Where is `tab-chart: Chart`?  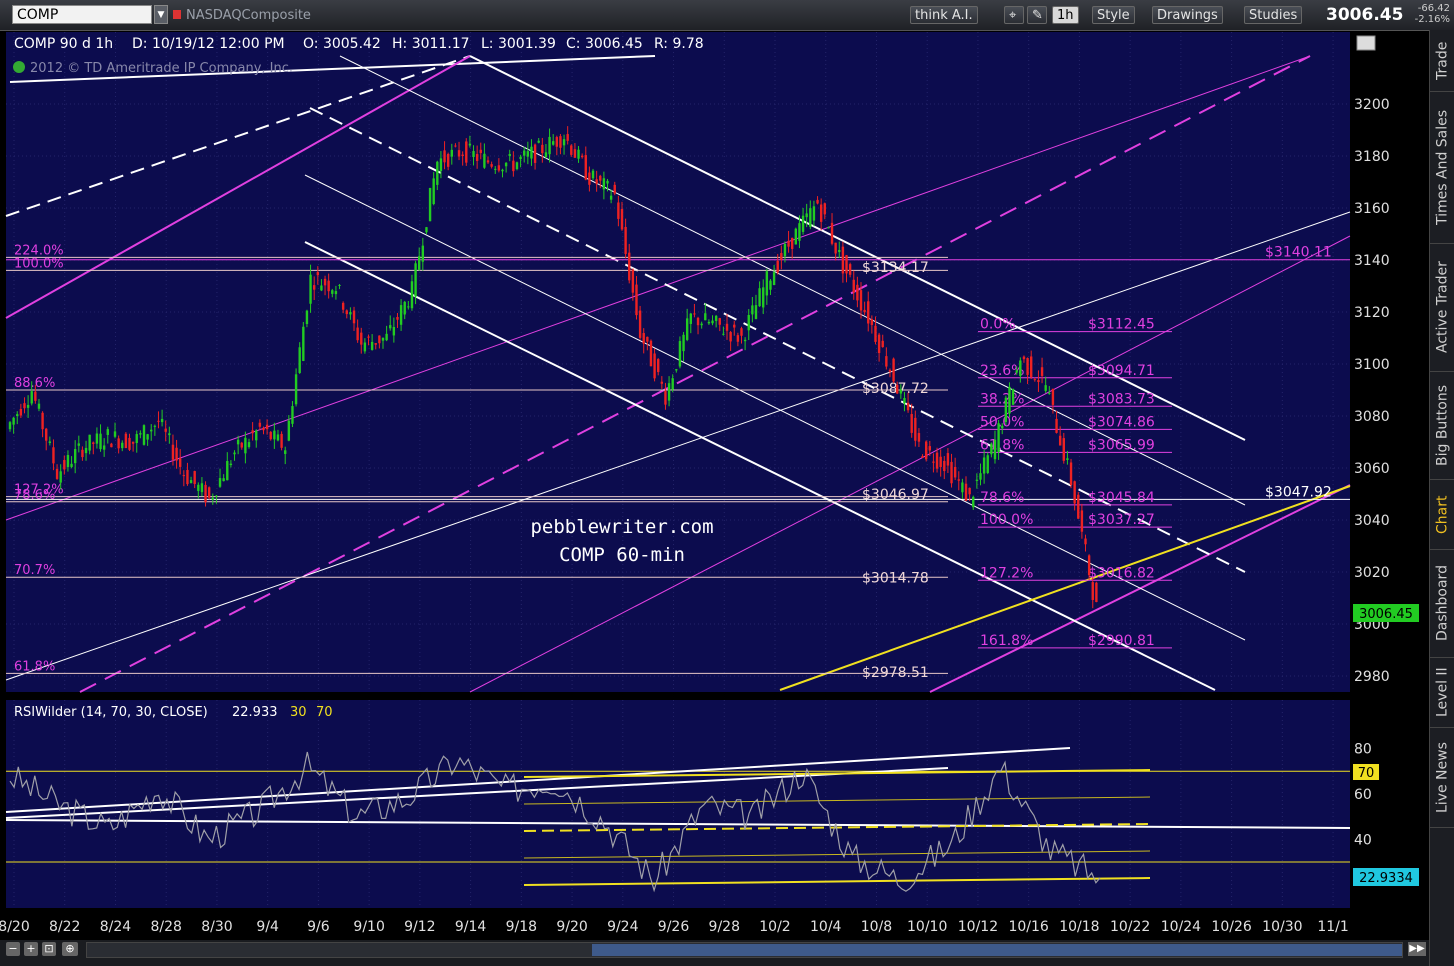
tab-chart: Chart is located at coordinates (1442, 515).